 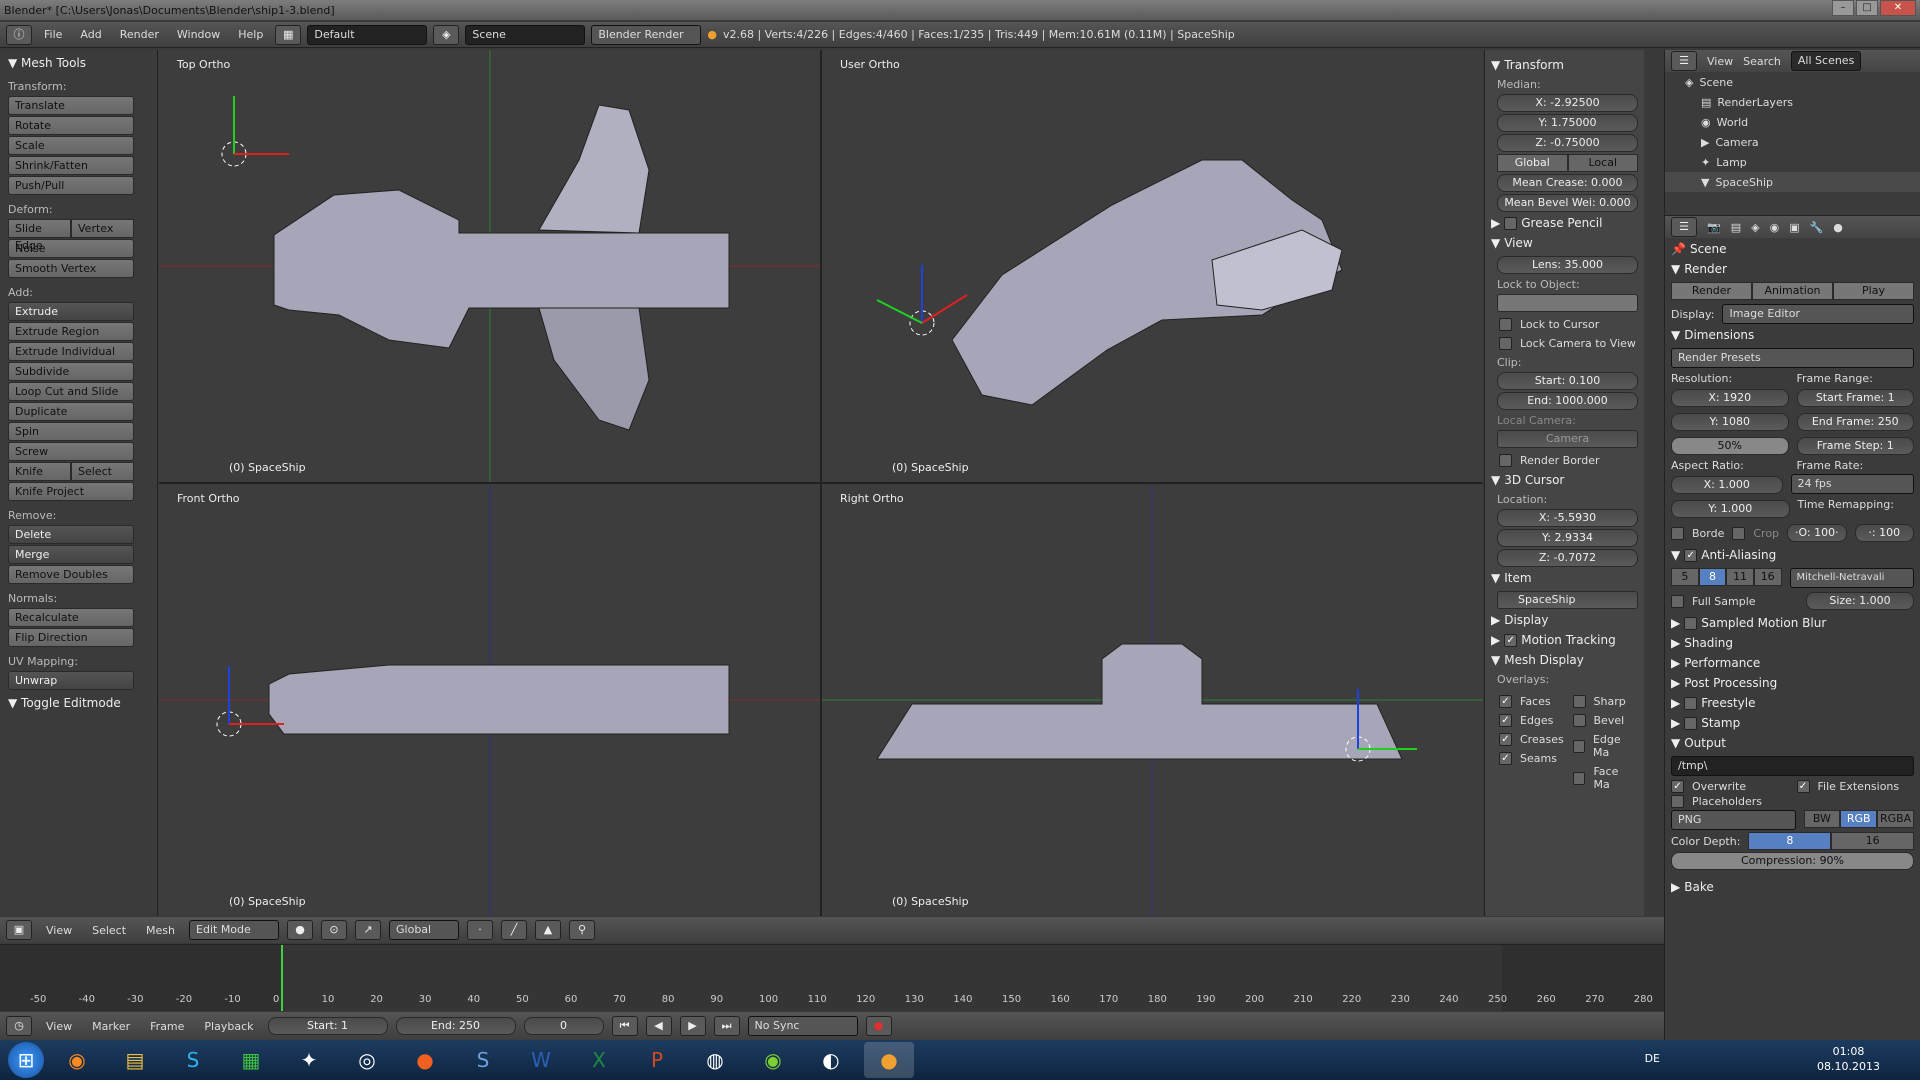 I want to click on mesh-tools-header: ▼ Mesh Tools, so click(x=80, y=63).